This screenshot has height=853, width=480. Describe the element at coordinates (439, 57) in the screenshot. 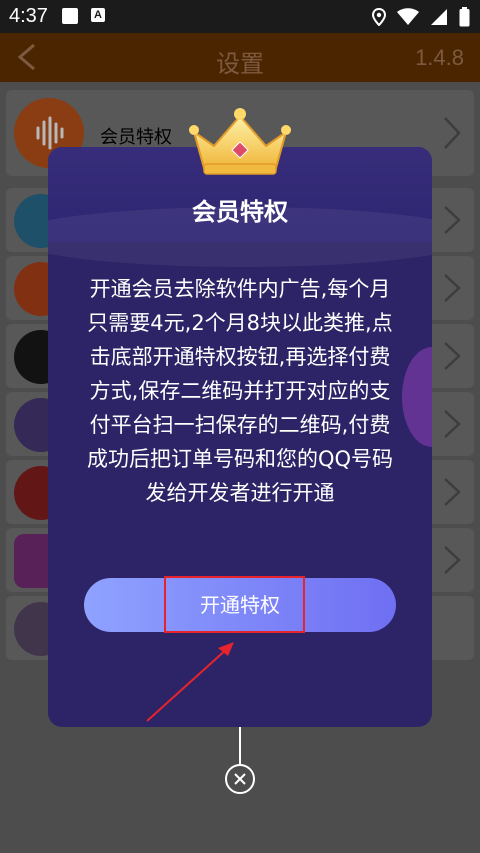

I see `version-label: 1.4.8` at that location.